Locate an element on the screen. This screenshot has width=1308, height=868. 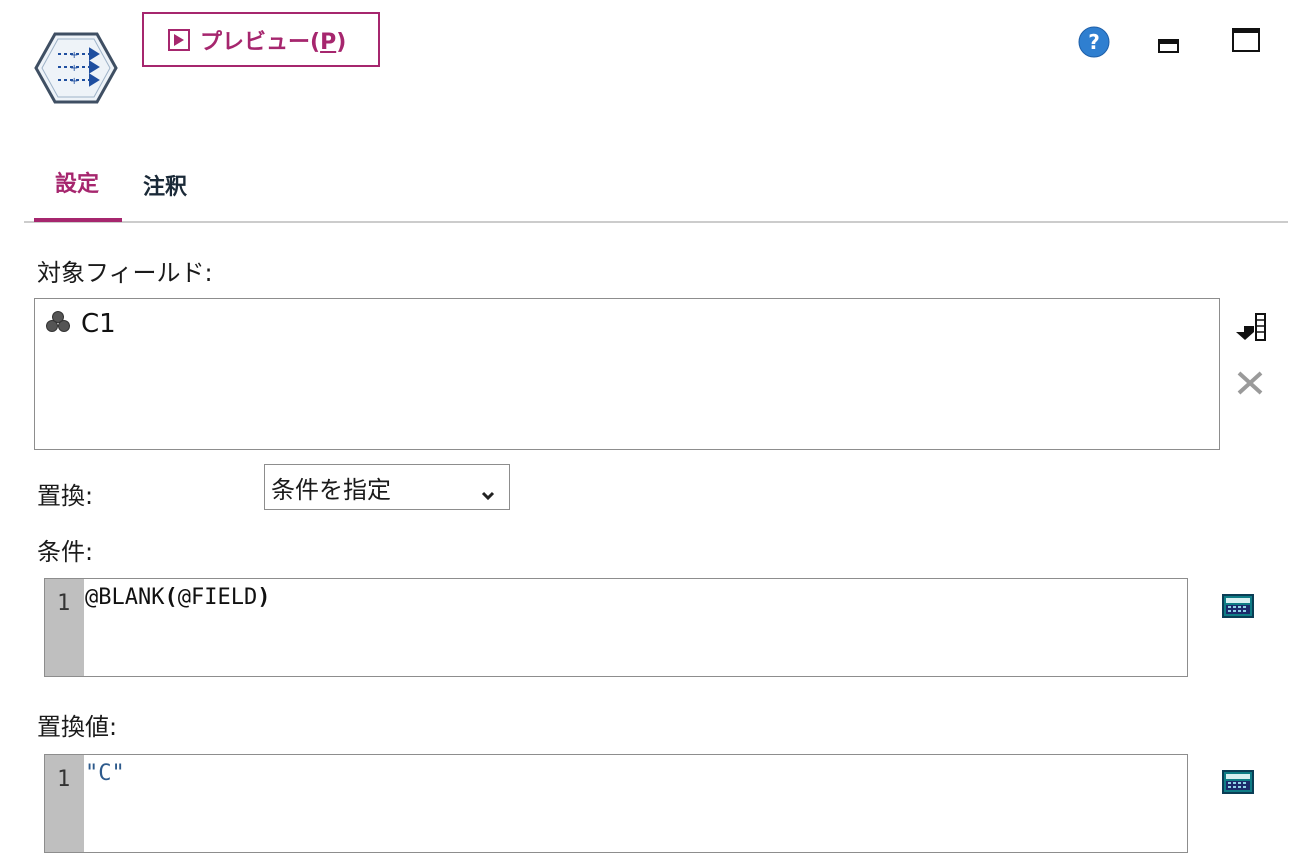
chevron-down-icon is located at coordinates (488, 493).